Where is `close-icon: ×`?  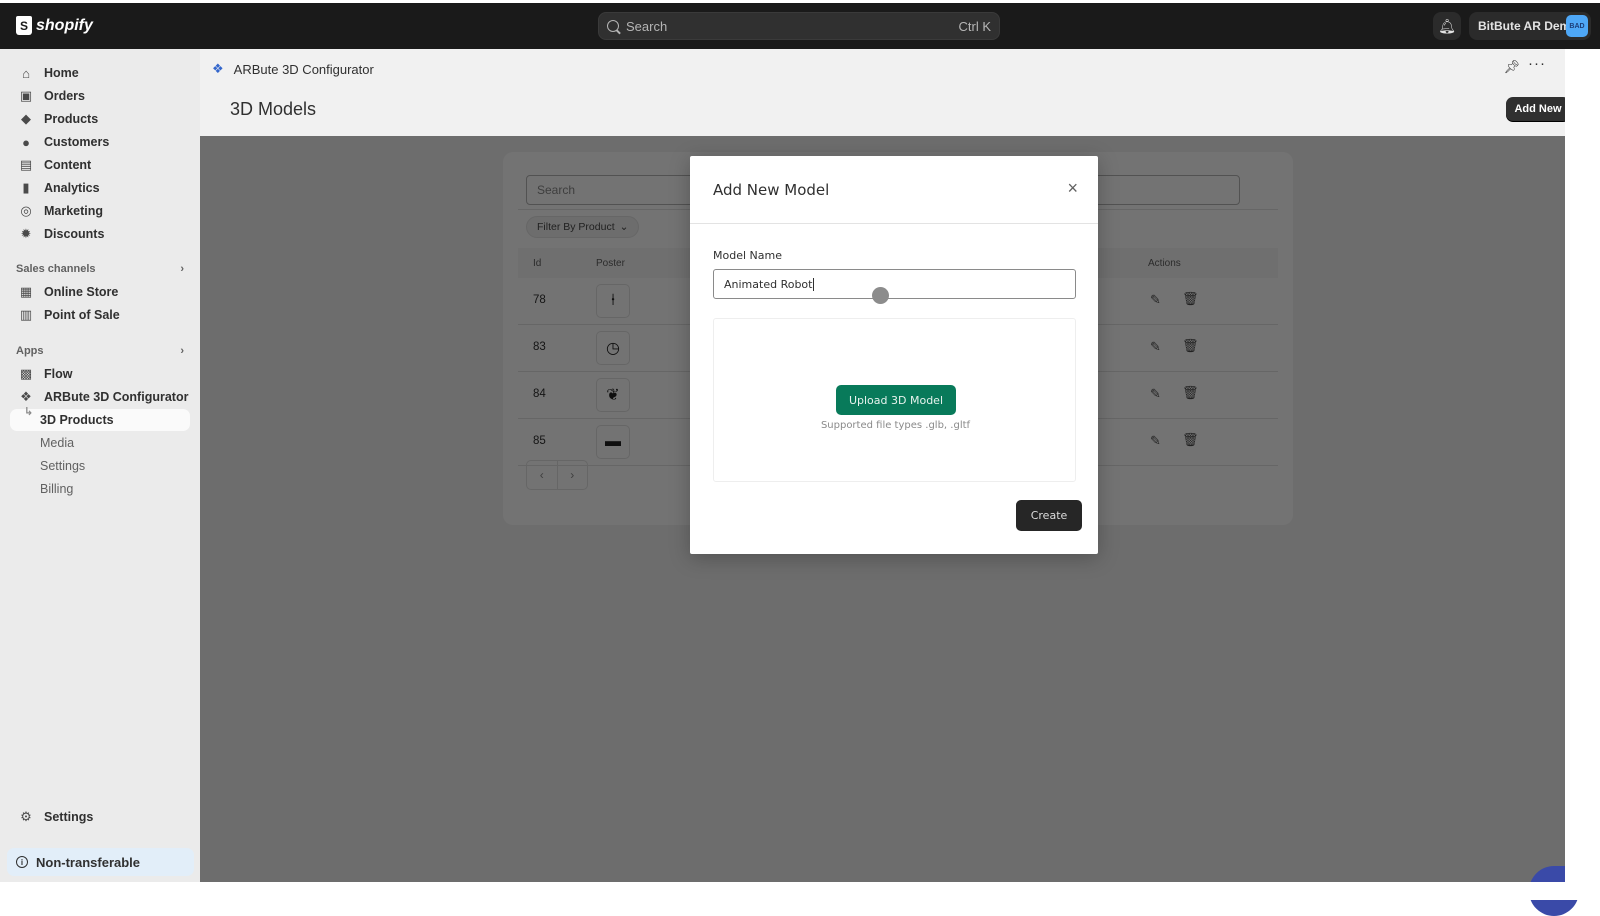
close-icon: × is located at coordinates (1072, 188).